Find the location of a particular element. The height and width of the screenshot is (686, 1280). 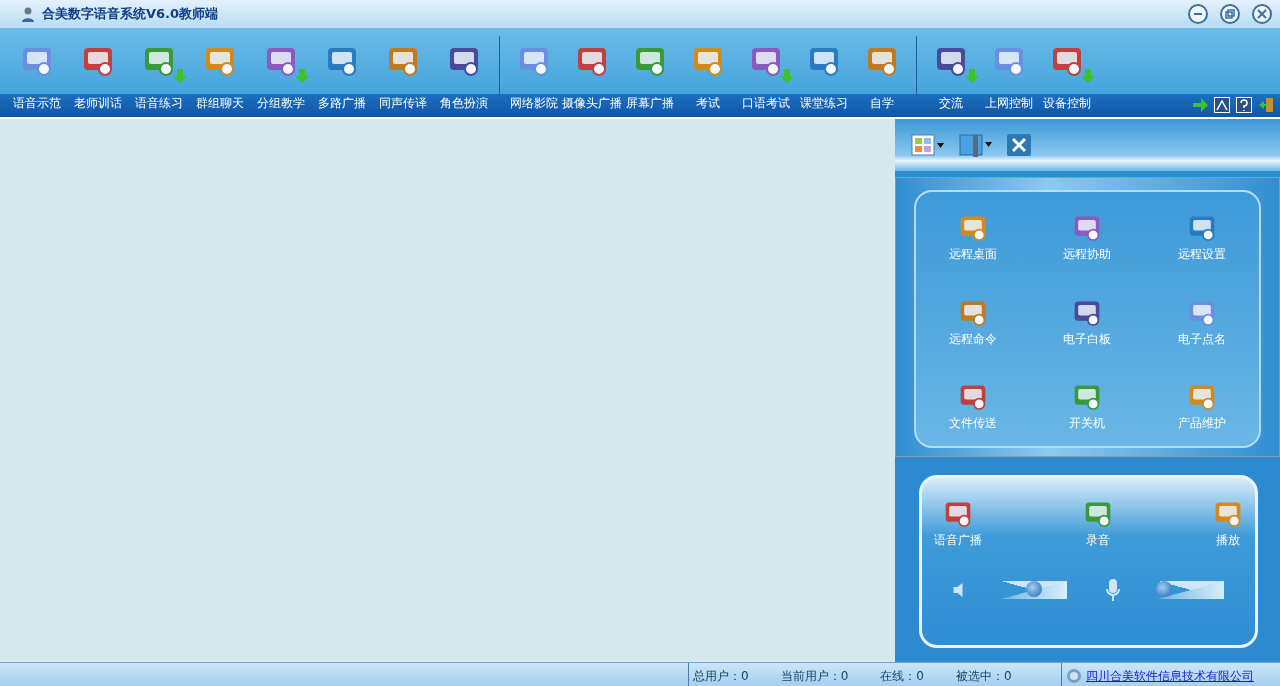

restore-icon is located at coordinates (1230, 14).